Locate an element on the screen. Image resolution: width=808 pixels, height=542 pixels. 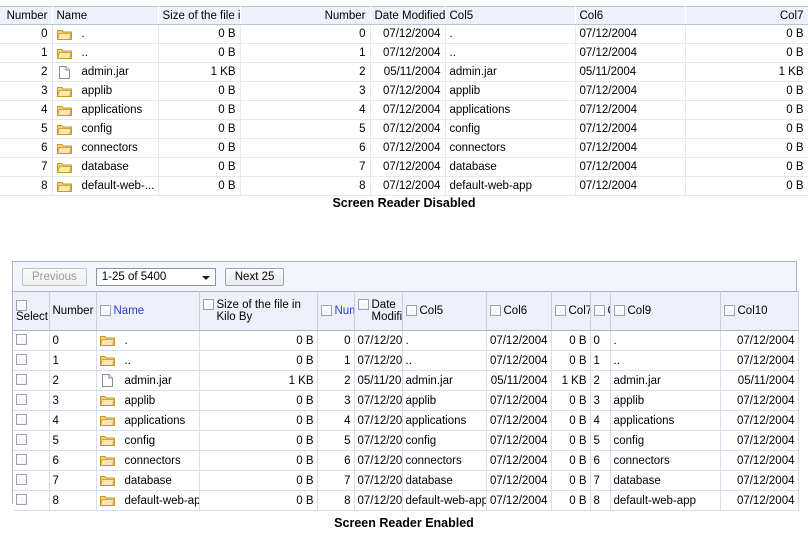
cell-col8: 2 is located at coordinates (600, 380).